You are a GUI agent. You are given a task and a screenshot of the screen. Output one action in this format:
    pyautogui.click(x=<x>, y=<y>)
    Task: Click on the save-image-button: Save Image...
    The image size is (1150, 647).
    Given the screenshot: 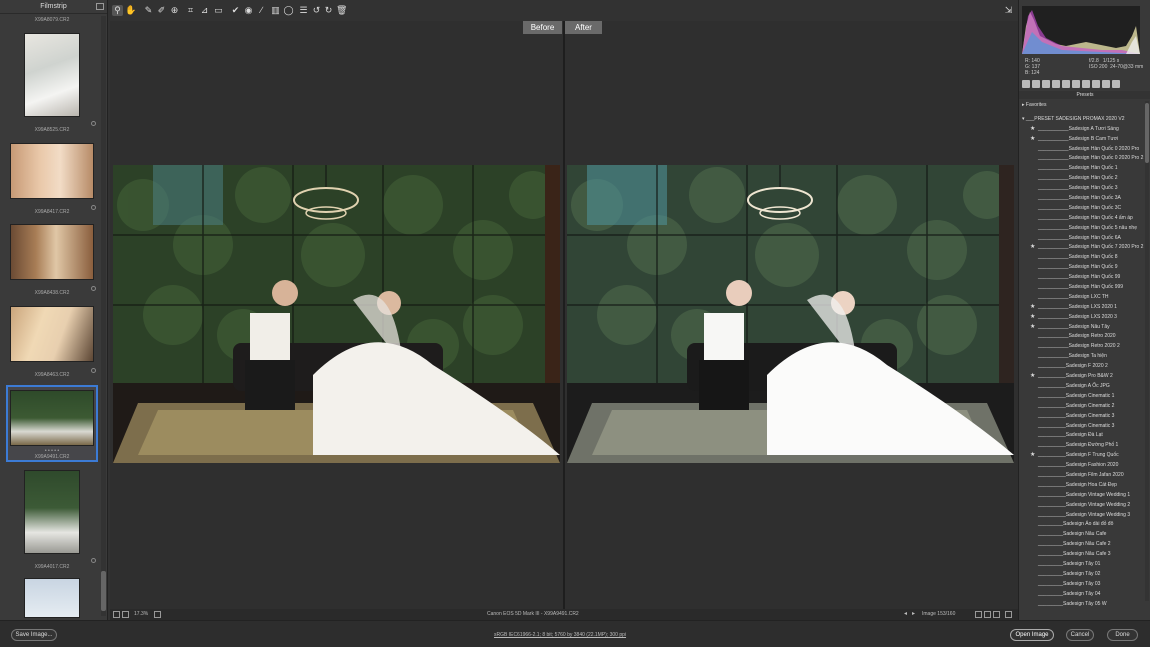 What is the action you would take?
    pyautogui.click(x=34, y=635)
    